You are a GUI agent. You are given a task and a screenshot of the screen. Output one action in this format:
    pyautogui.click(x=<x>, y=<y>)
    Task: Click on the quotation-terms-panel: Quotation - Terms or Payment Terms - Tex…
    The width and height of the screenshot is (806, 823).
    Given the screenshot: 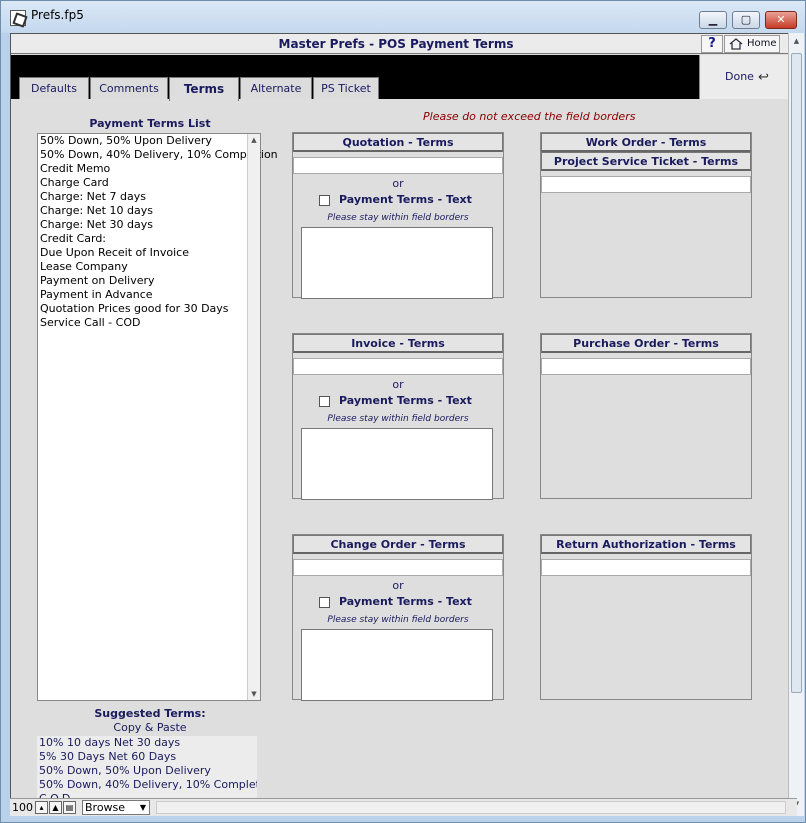 What is the action you would take?
    pyautogui.click(x=398, y=215)
    